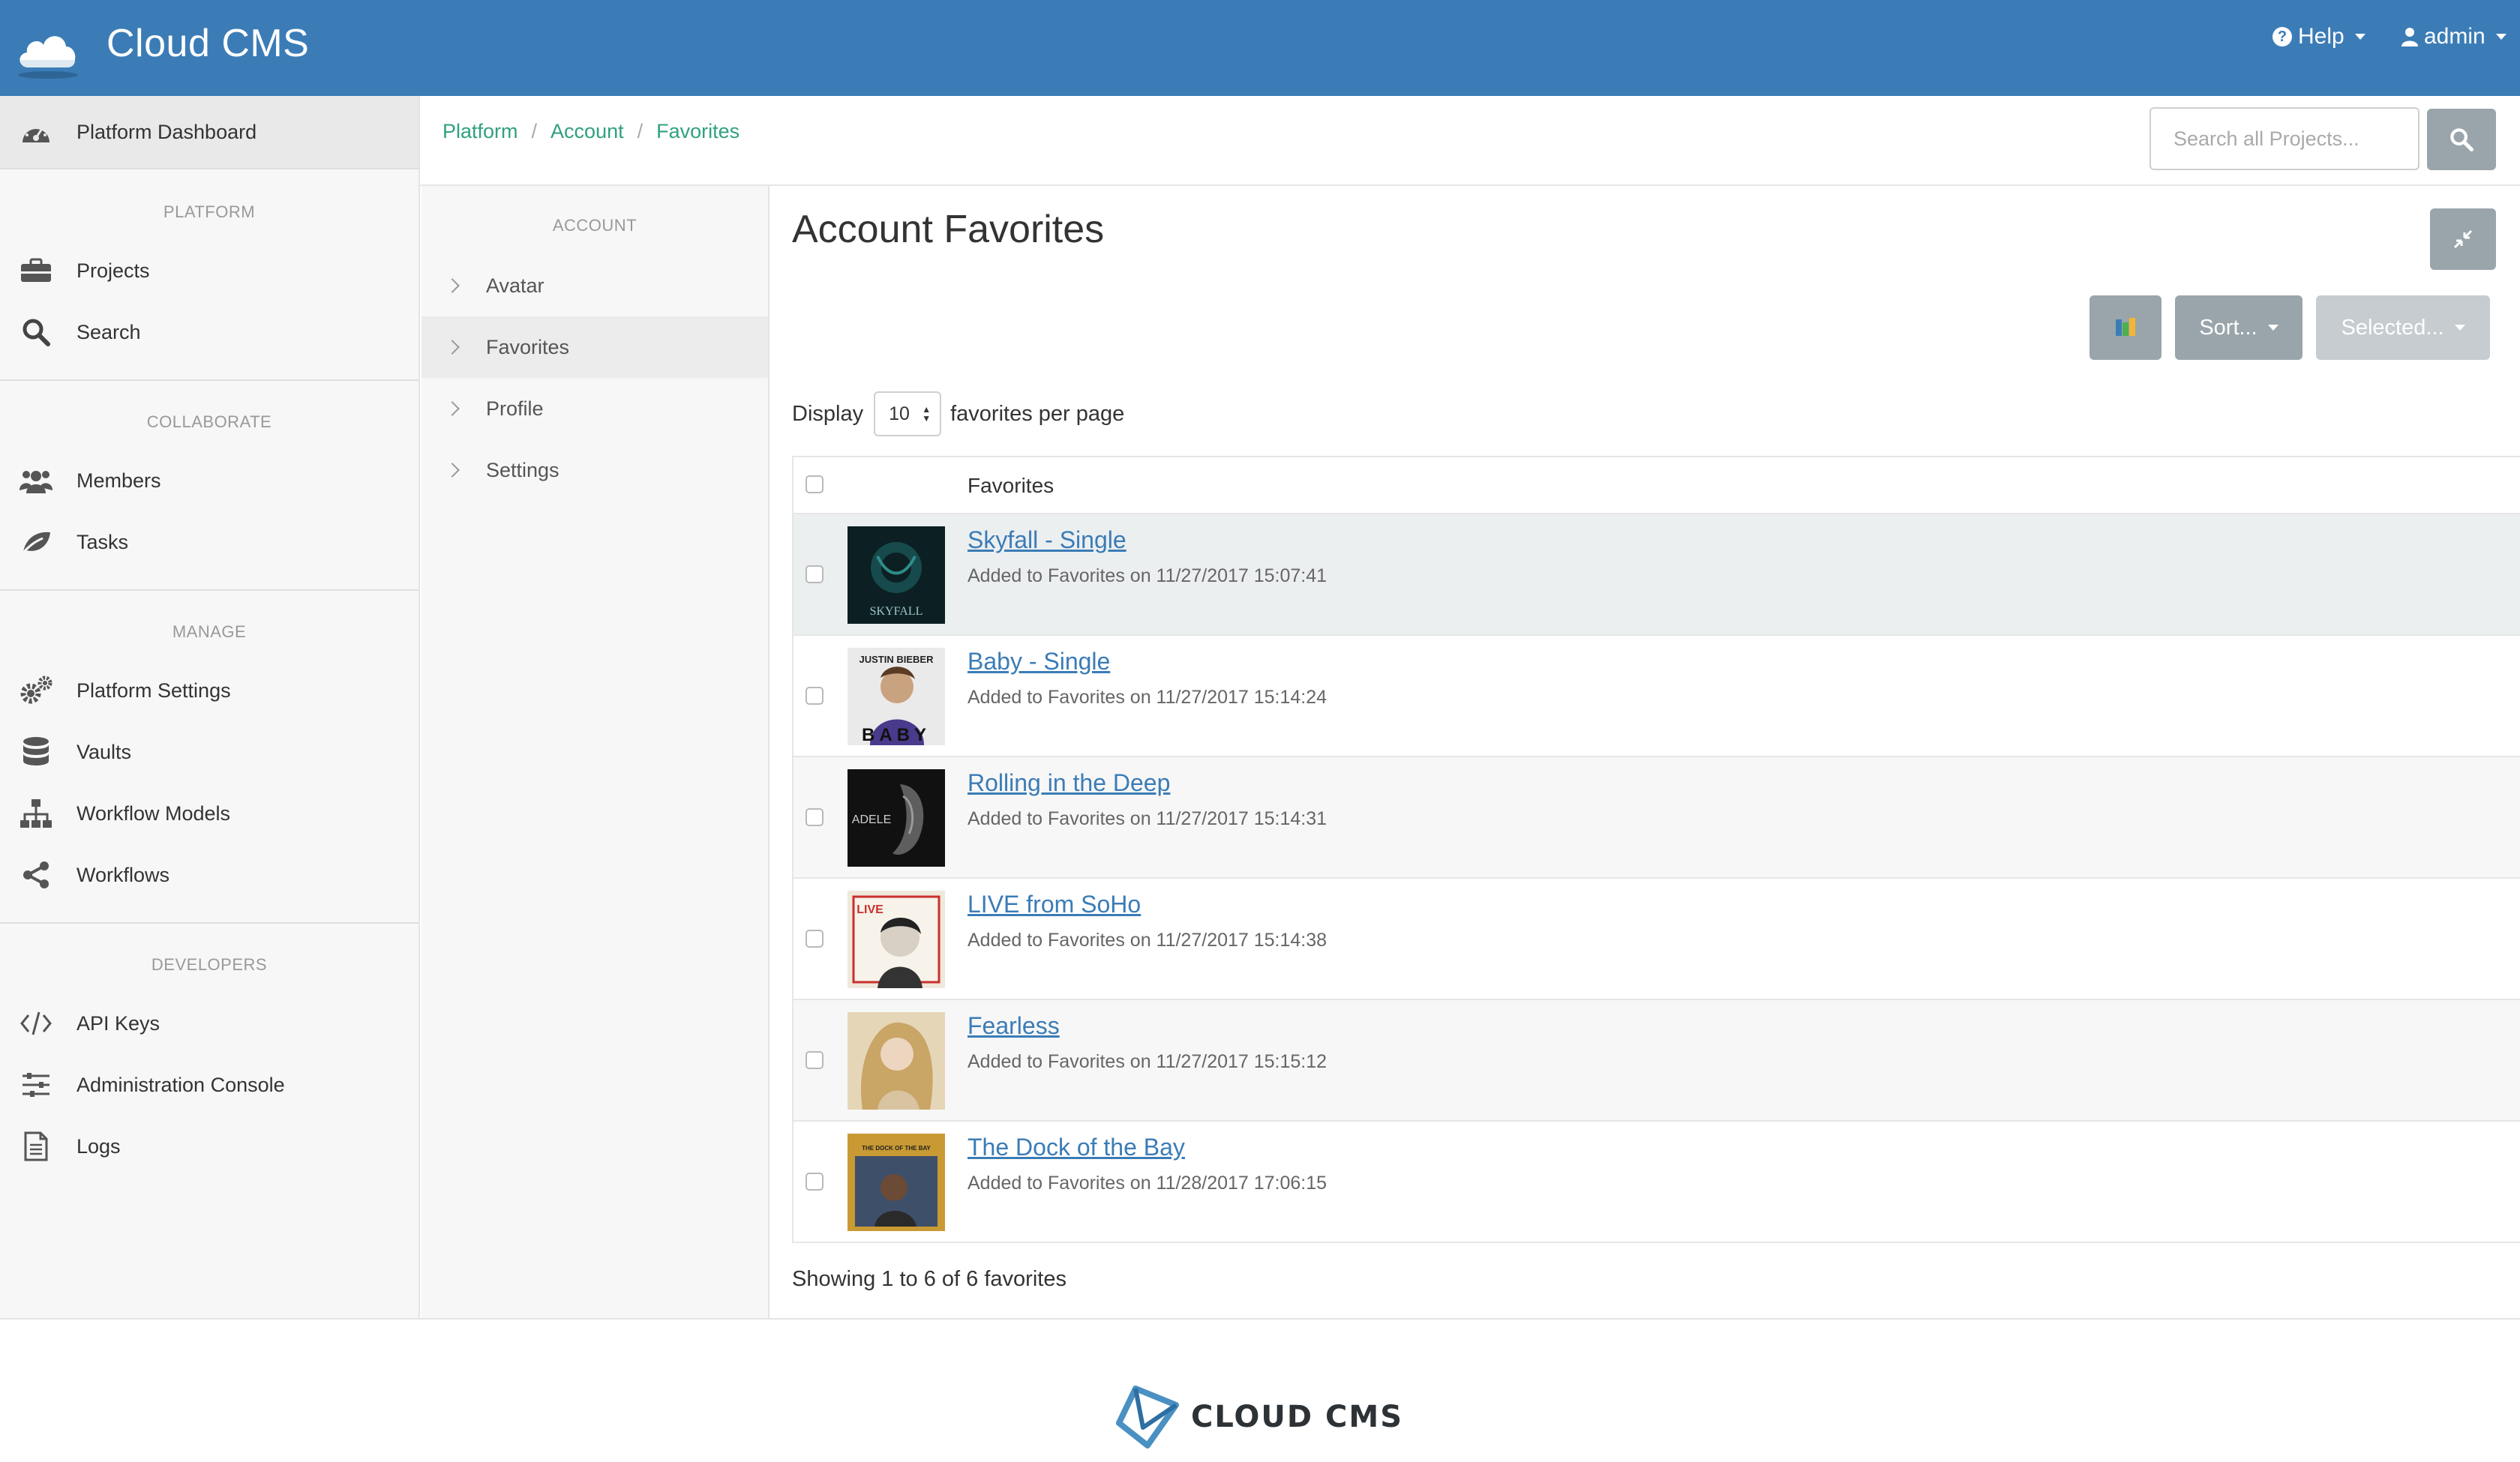 The width and height of the screenshot is (2520, 1462). Describe the element at coordinates (1147, 1417) in the screenshot. I see `cloud-cms-logo-icon` at that location.